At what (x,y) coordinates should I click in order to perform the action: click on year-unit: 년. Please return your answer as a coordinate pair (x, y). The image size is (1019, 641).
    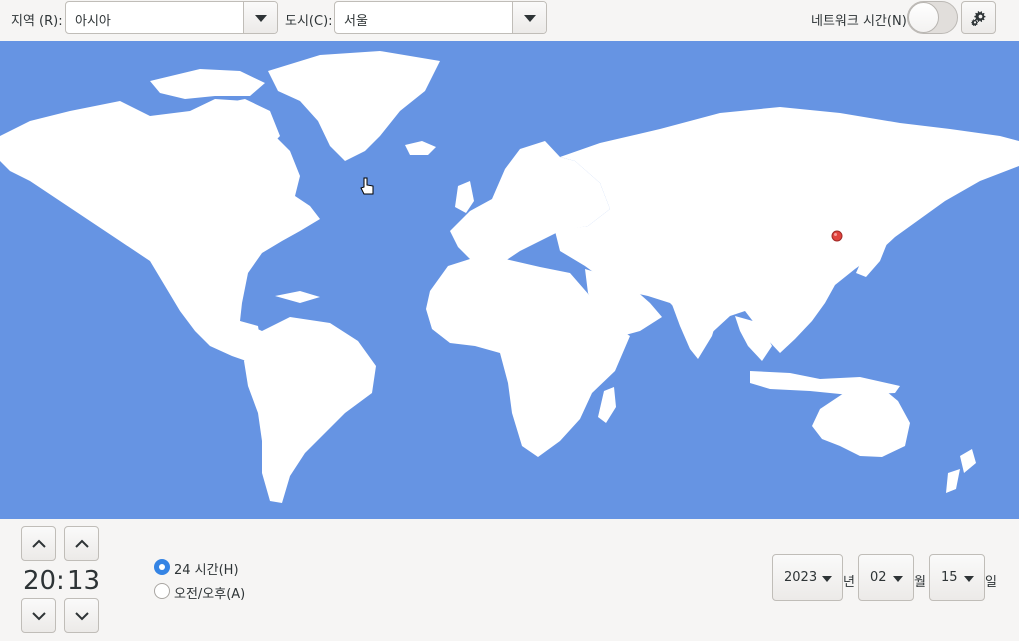
    Looking at the image, I should click on (849, 582).